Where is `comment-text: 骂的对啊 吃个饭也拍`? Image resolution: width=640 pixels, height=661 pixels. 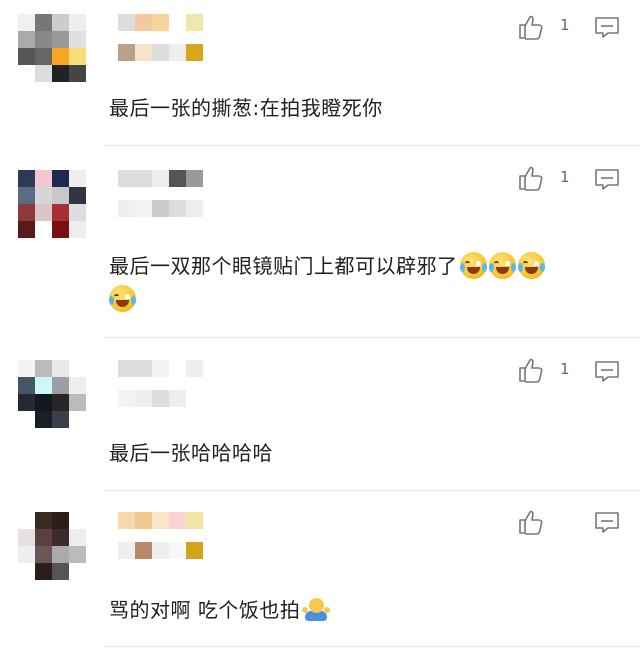
comment-text: 骂的对啊 吃个饭也拍 is located at coordinates (369, 610).